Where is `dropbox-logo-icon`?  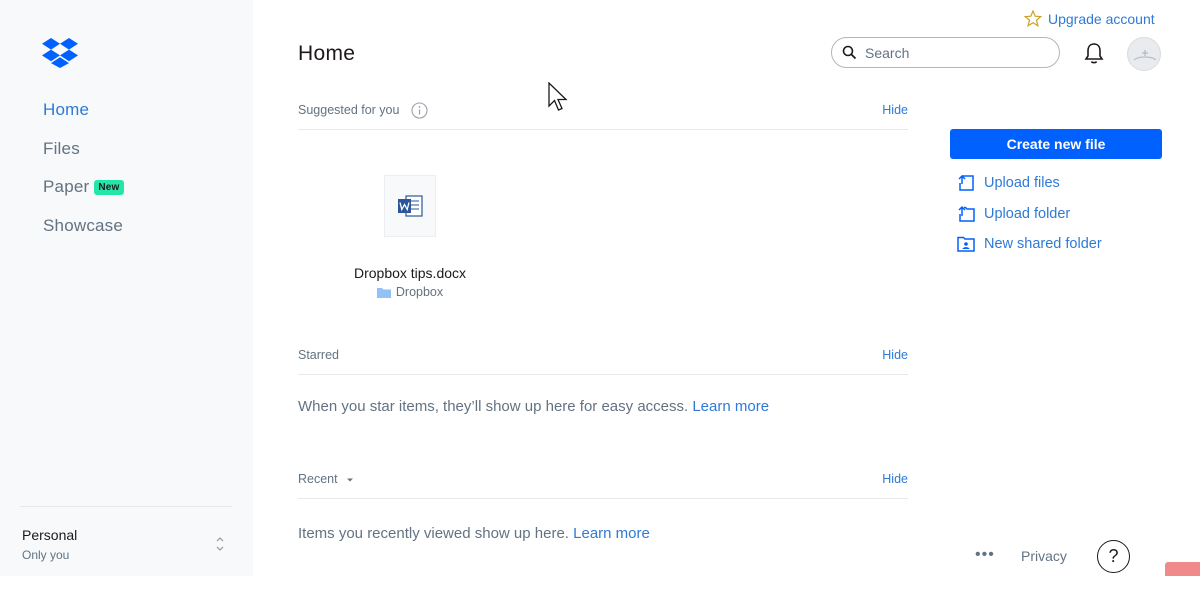
dropbox-logo-icon is located at coordinates (60, 53).